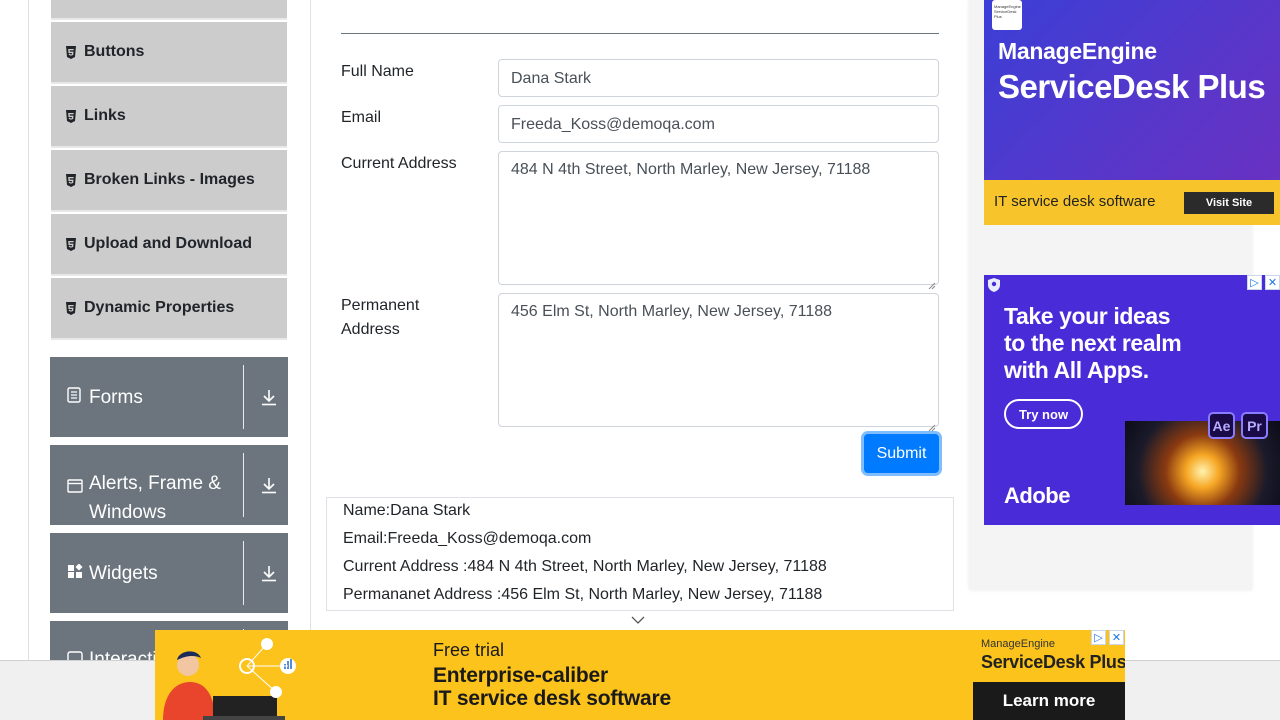 Image resolution: width=1280 pixels, height=720 pixels. Describe the element at coordinates (467, 538) in the screenshot. I see `output-email: Email:Freeda_Koss@demoqa.com` at that location.